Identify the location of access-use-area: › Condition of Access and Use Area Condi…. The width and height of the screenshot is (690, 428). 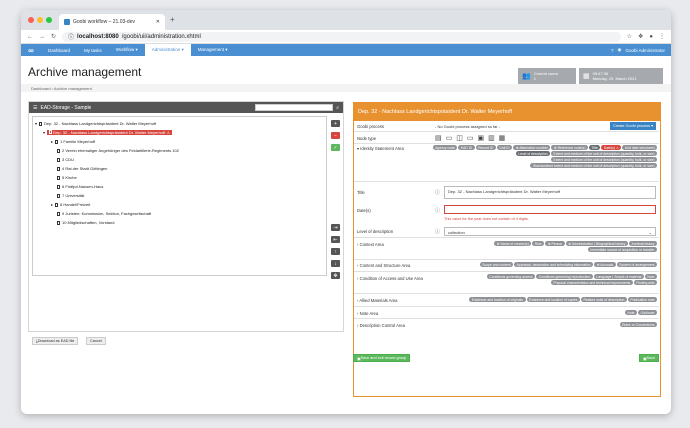
(506, 283).